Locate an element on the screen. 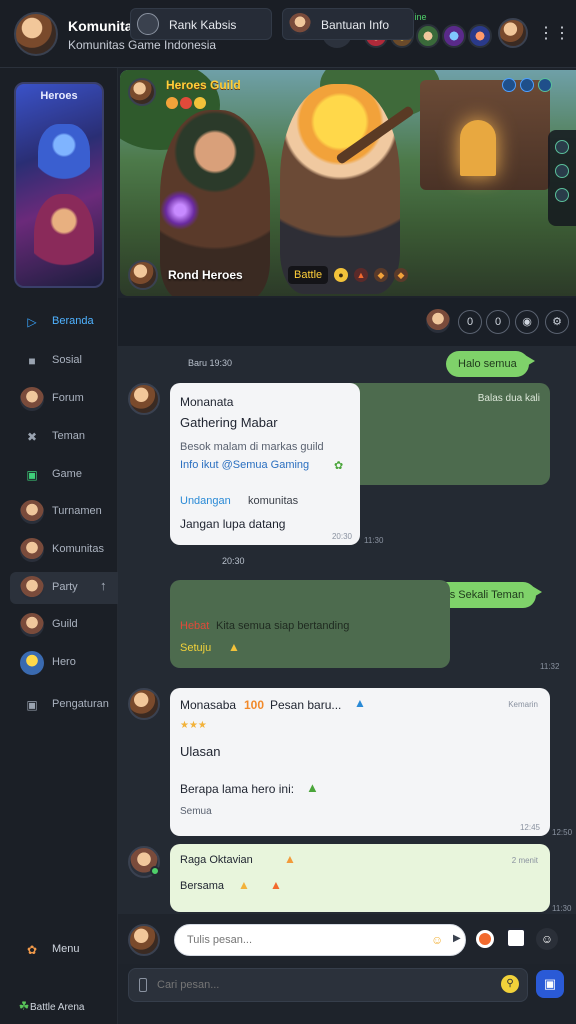 The width and height of the screenshot is (576, 1024). banner-footer-name: Rond Heroes is located at coordinates (205, 275).